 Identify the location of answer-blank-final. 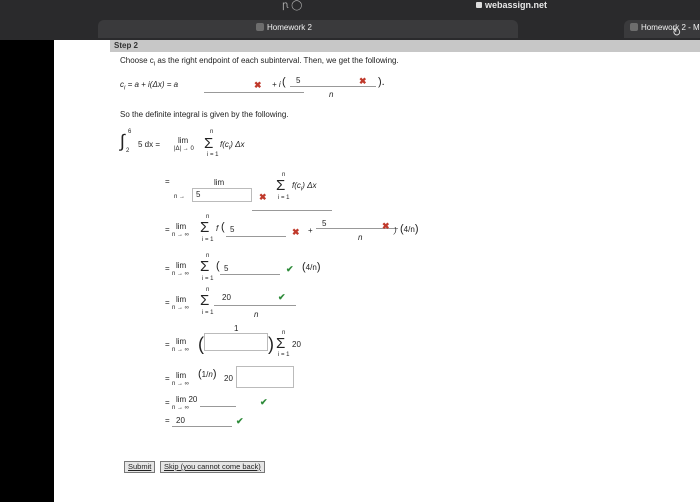
(202, 426).